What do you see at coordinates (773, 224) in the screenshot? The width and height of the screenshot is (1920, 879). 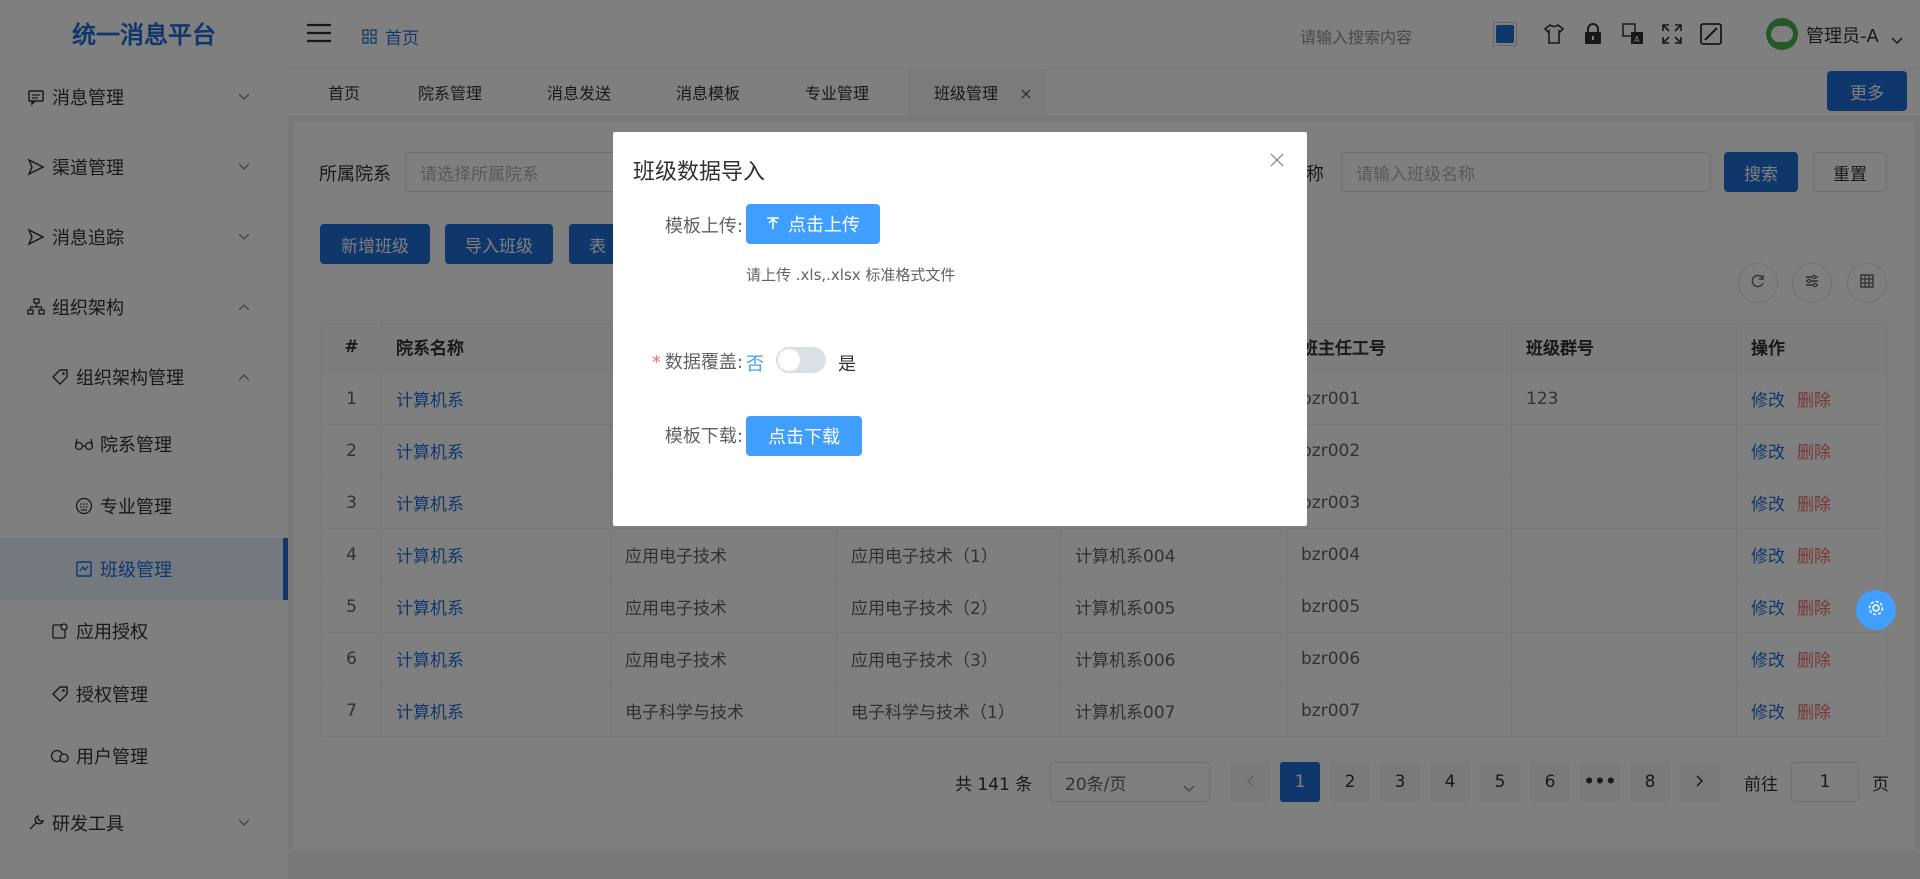 I see `upload-icon` at bounding box center [773, 224].